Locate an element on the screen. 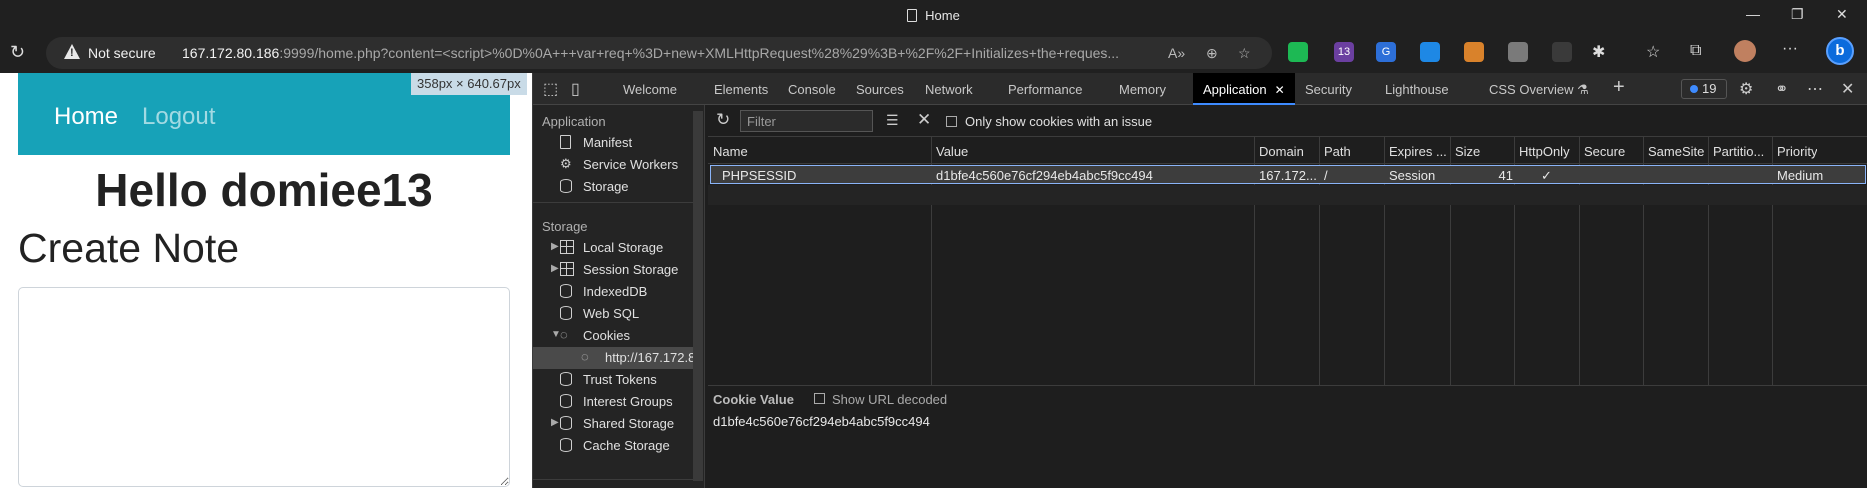 This screenshot has width=1867, height=488. tab-sources: Sources is located at coordinates (880, 89).